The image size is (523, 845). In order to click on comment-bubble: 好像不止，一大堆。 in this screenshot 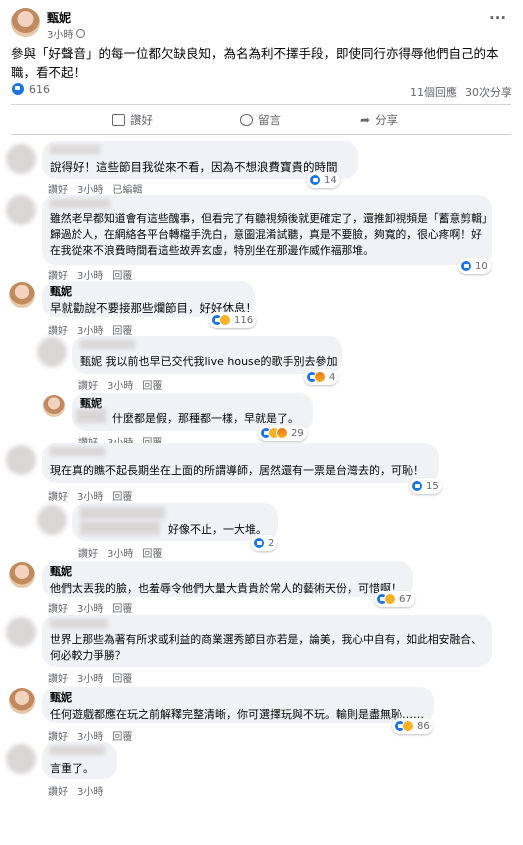, I will do `click(175, 522)`.